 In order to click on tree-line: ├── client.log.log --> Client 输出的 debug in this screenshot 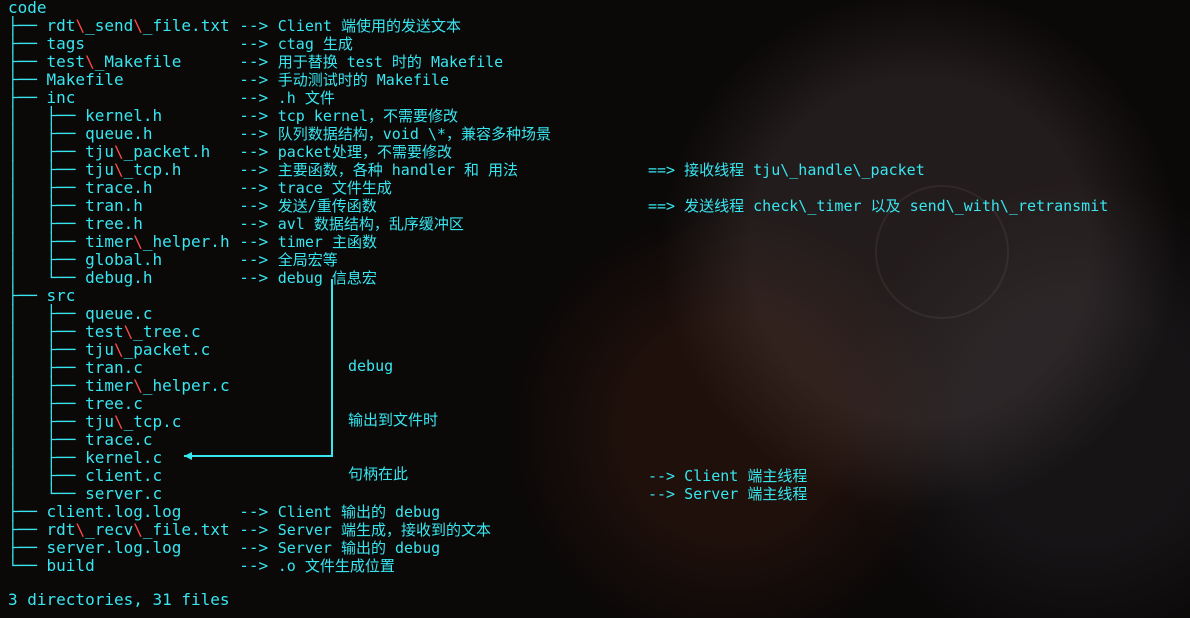, I will do `click(224, 512)`.